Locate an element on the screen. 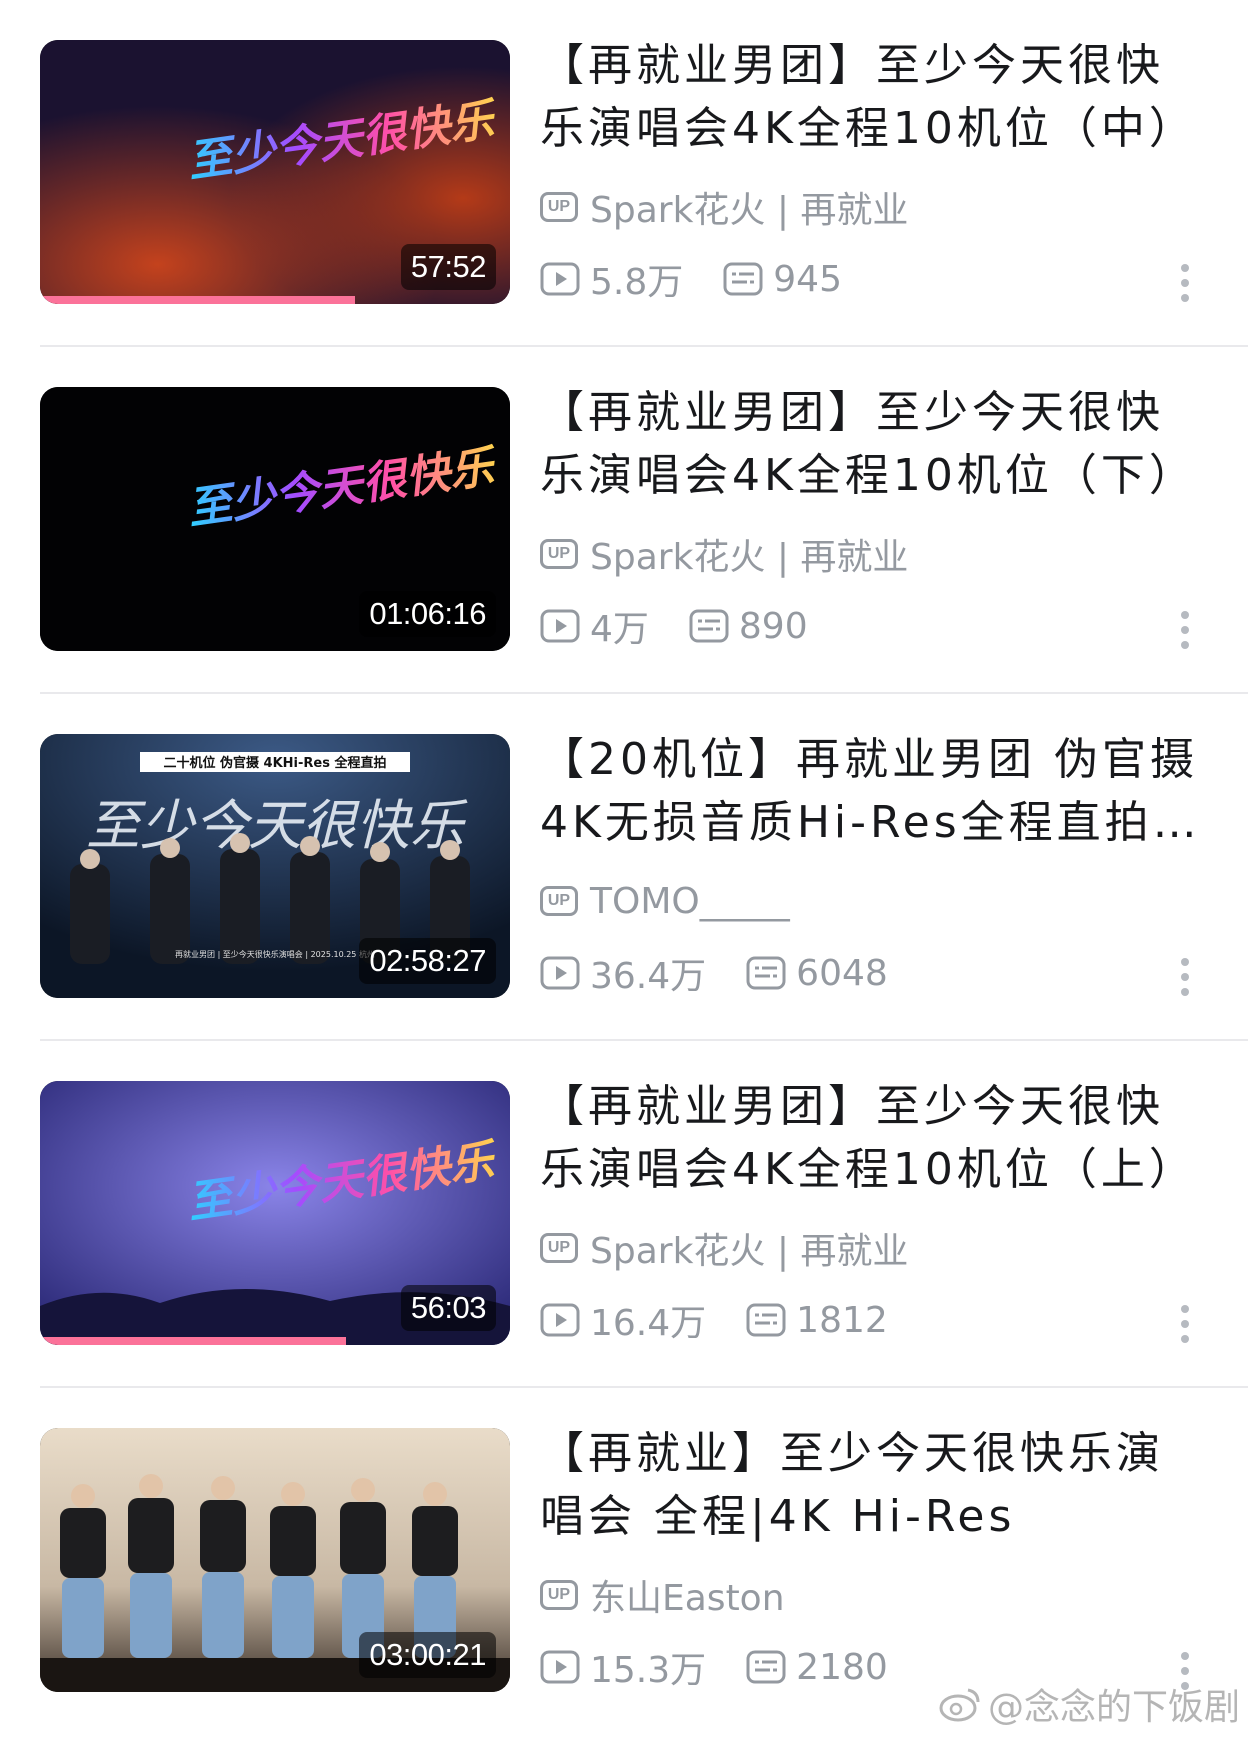 The image size is (1260, 1738). comment-count: 2180 is located at coordinates (817, 1667).